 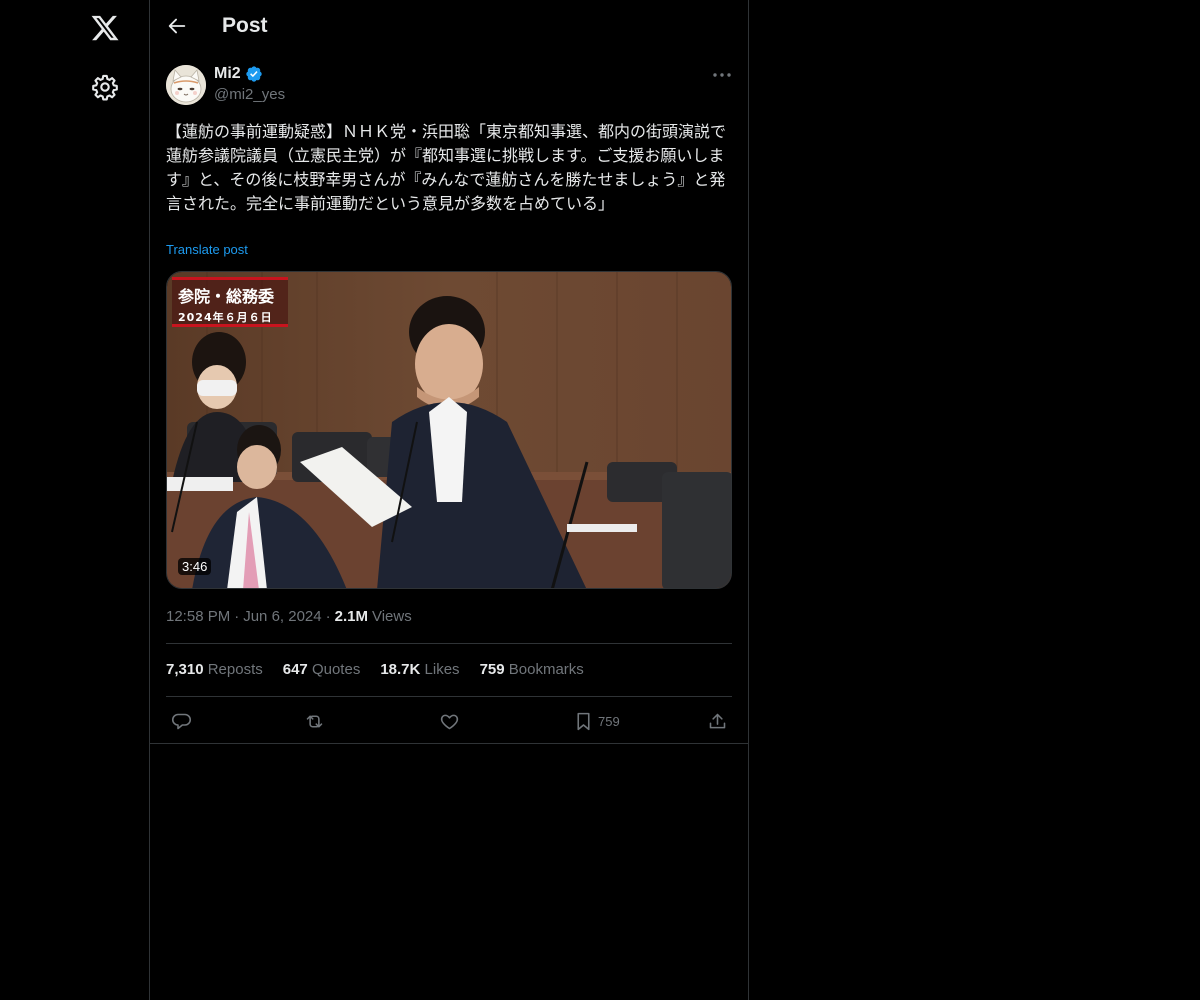 I want to click on bookmark-count: 759, so click(x=609, y=721).